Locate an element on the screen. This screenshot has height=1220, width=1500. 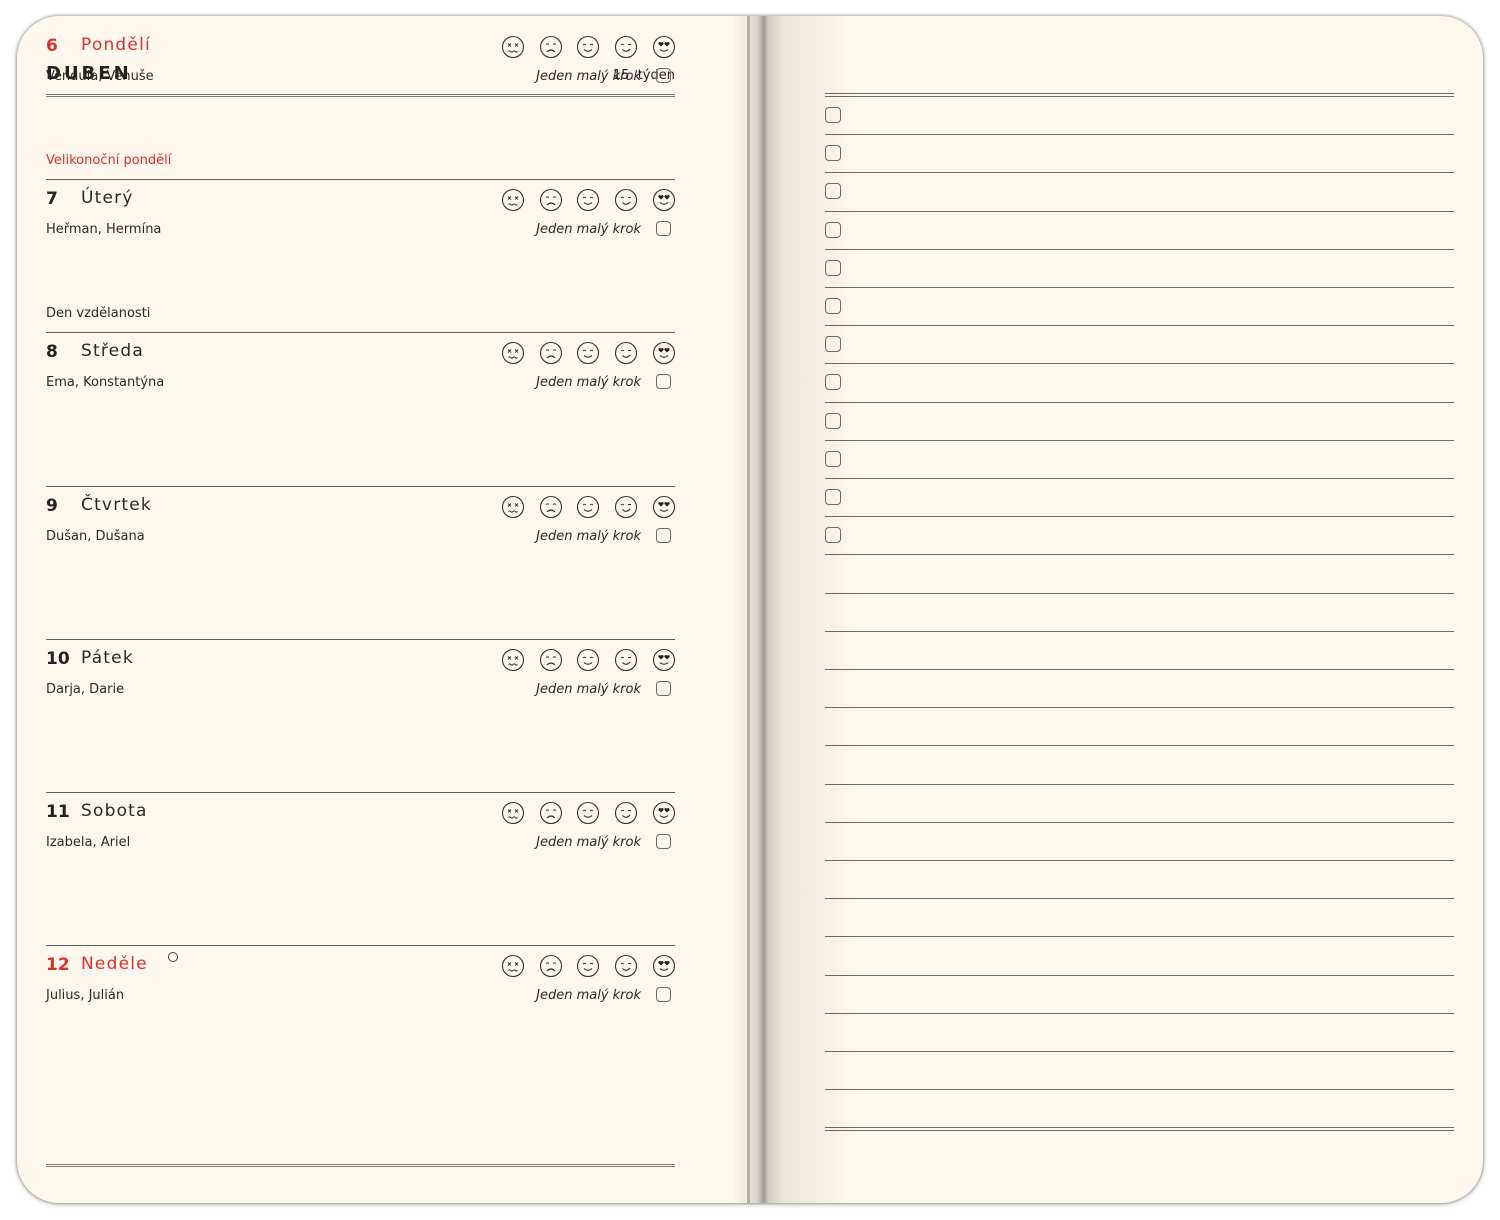
day-number: 10 is located at coordinates (58, 658).